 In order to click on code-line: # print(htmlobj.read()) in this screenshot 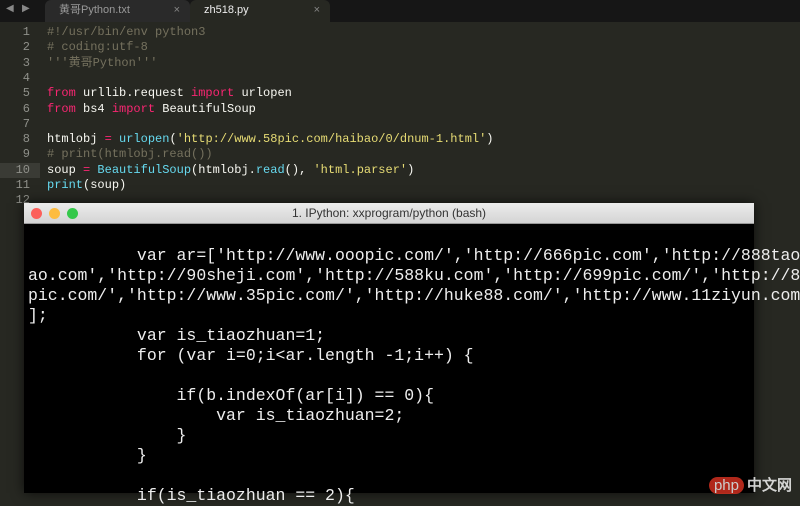, I will do `click(130, 154)`.